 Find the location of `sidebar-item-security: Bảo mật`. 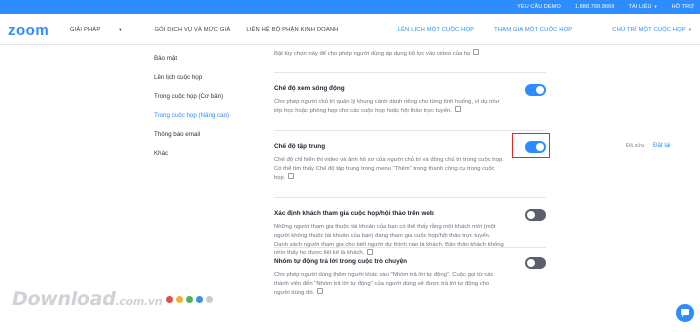

sidebar-item-security: Bảo mật is located at coordinates (191, 64).